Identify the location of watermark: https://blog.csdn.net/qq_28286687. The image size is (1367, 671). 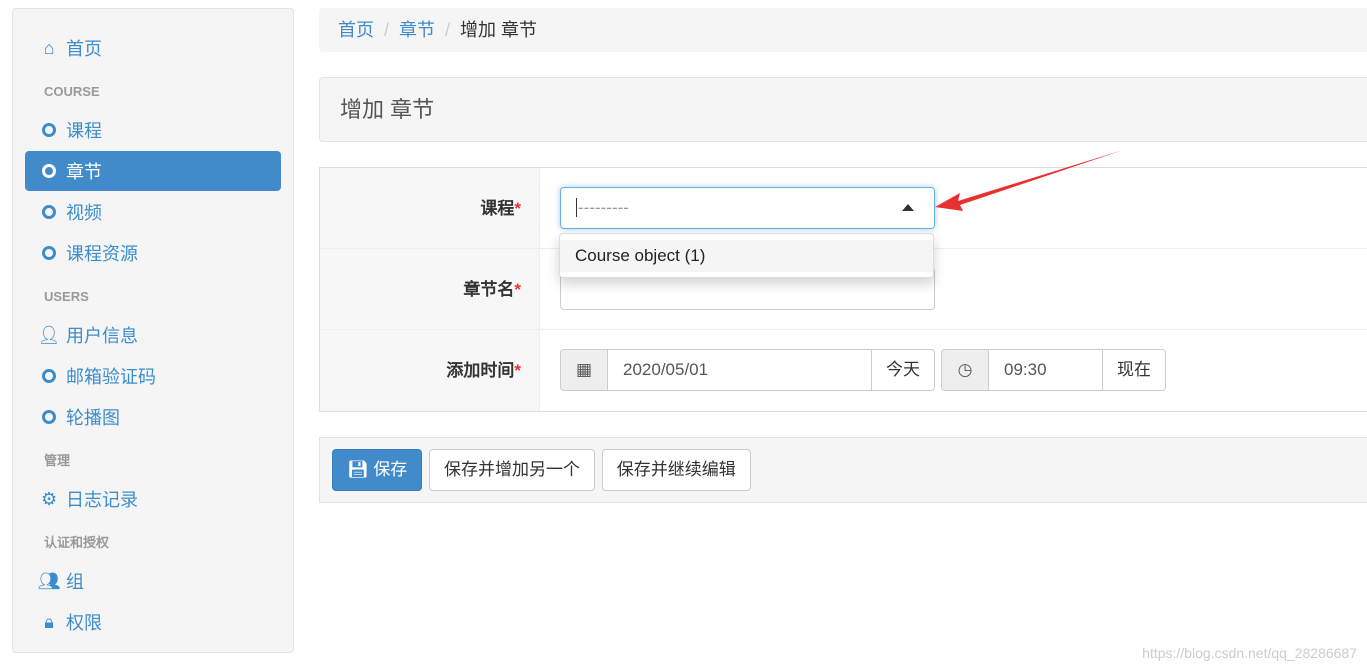
(1249, 653).